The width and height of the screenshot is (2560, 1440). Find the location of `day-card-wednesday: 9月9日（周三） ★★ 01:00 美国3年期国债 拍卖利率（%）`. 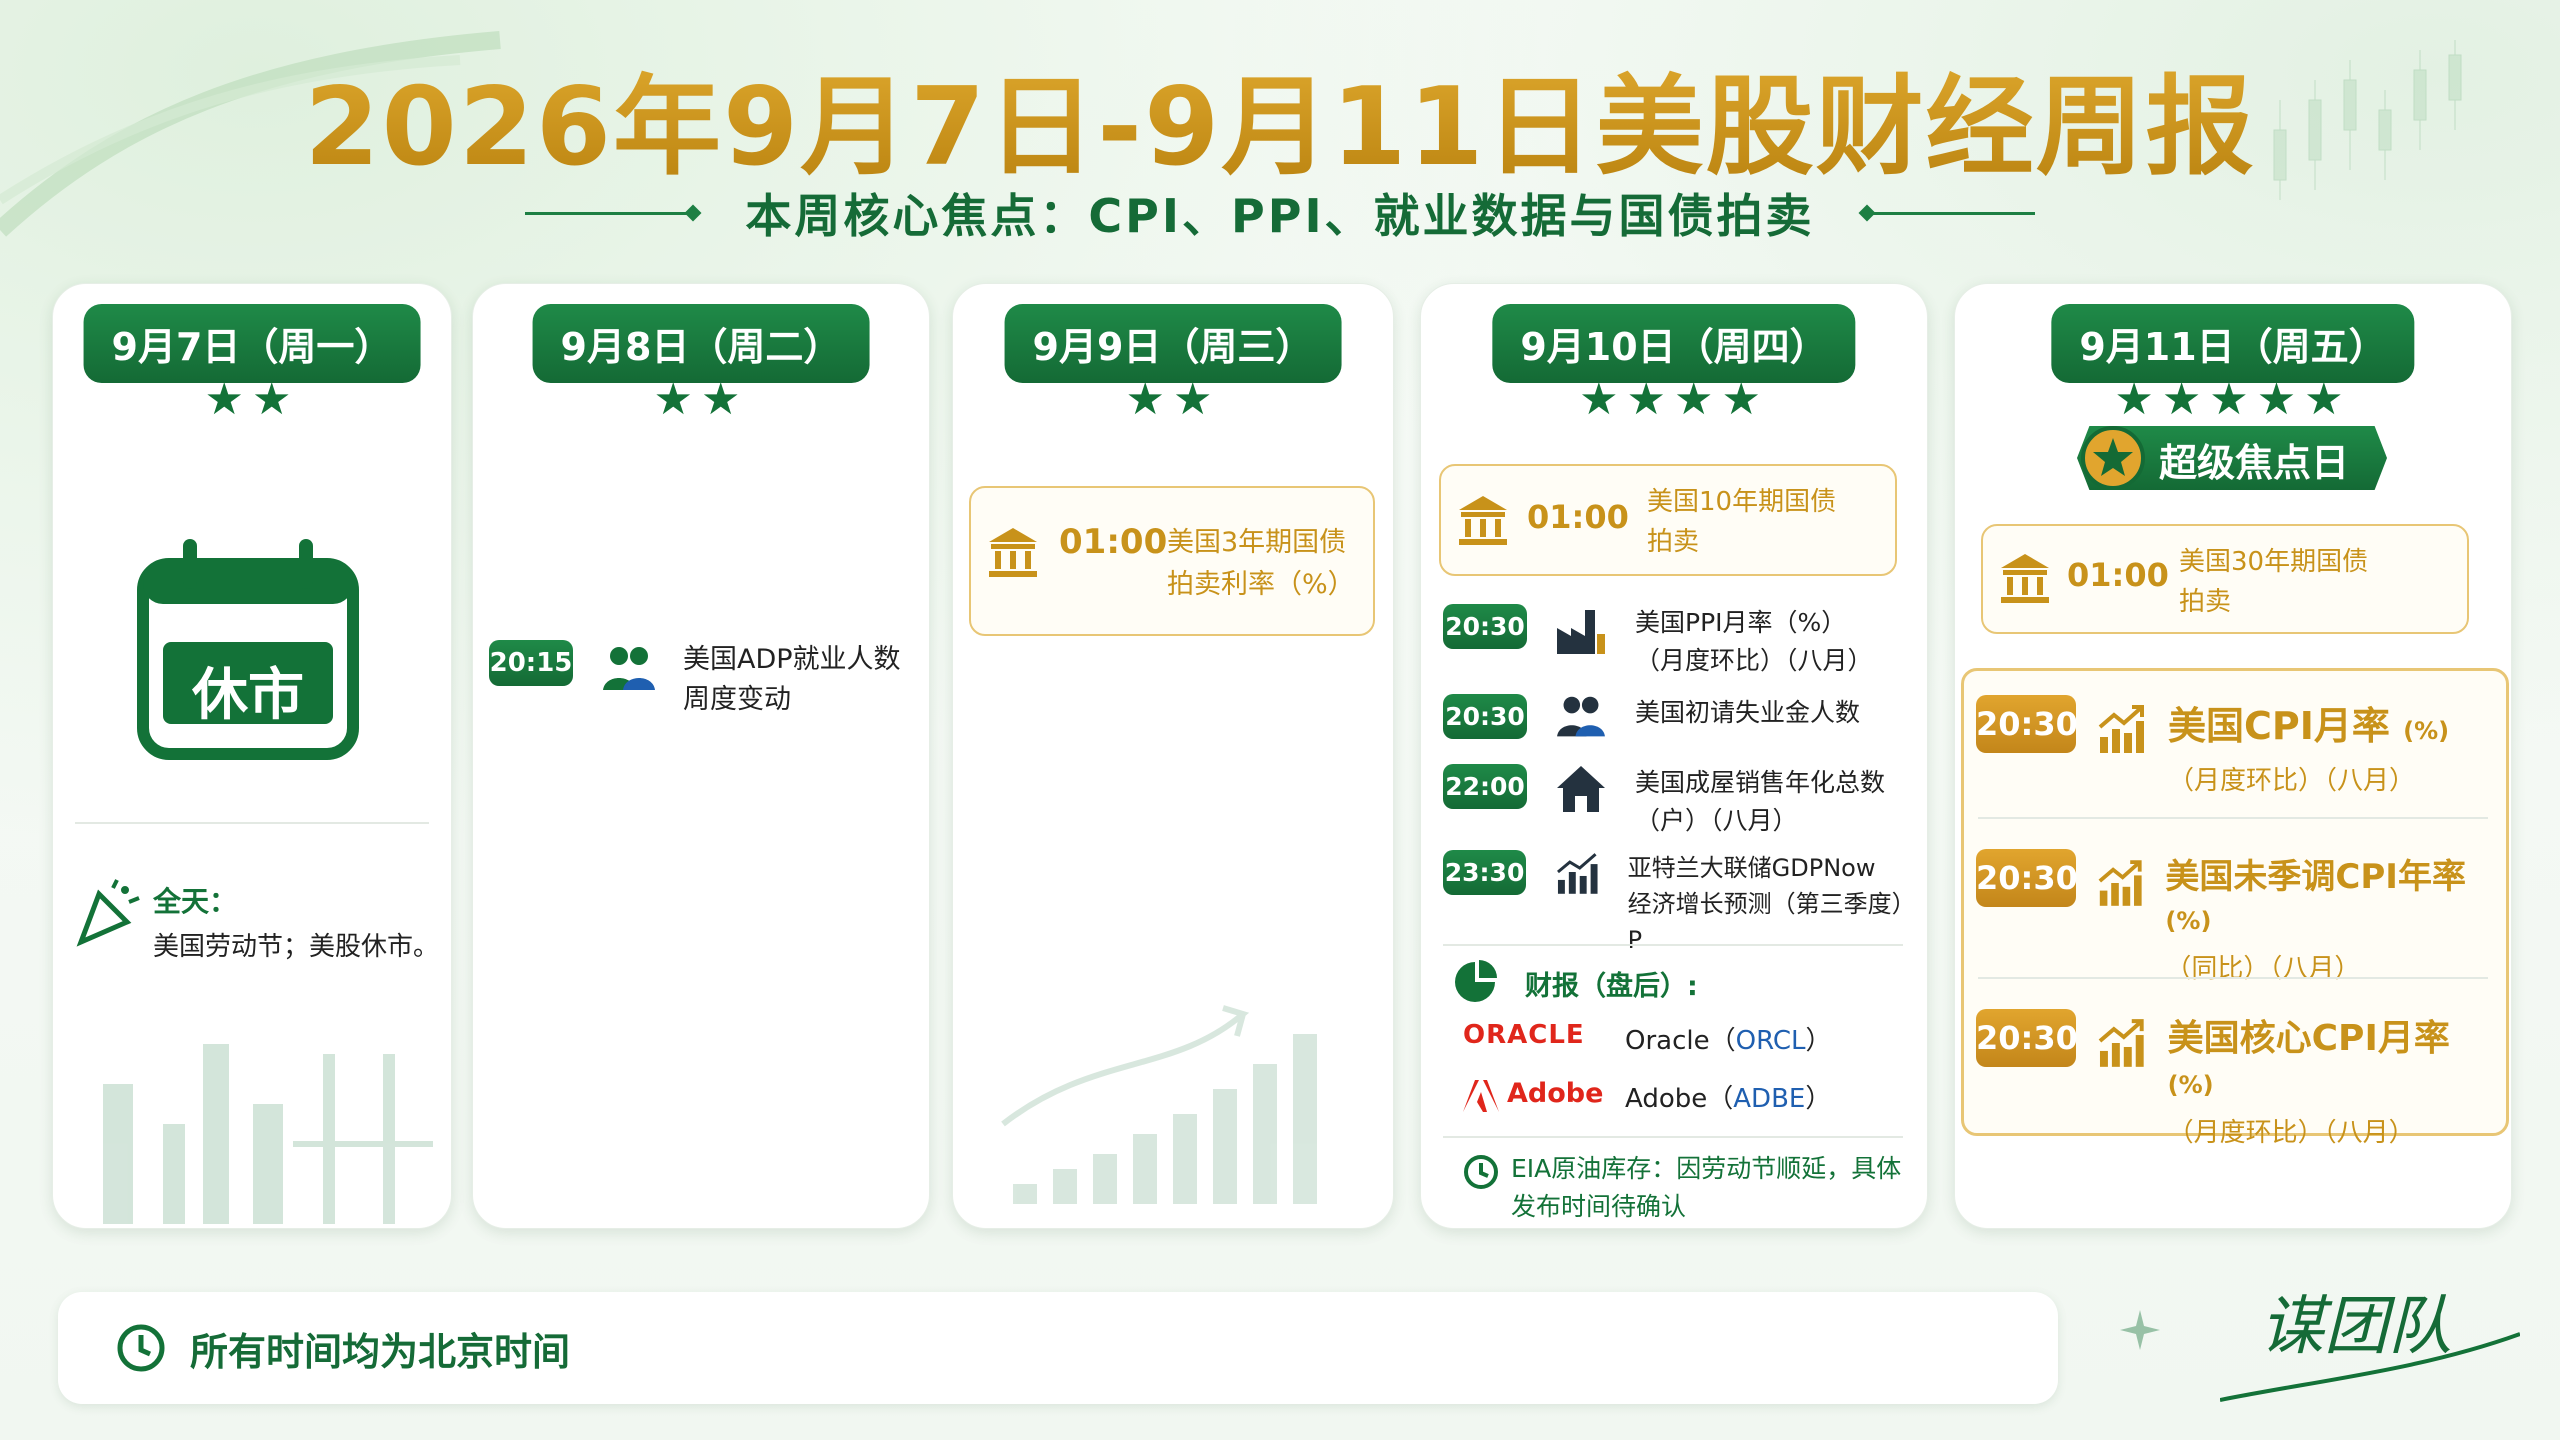

day-card-wednesday: 9月9日（周三） ★★ 01:00 美国3年期国债 拍卖利率（%） is located at coordinates (1173, 756).